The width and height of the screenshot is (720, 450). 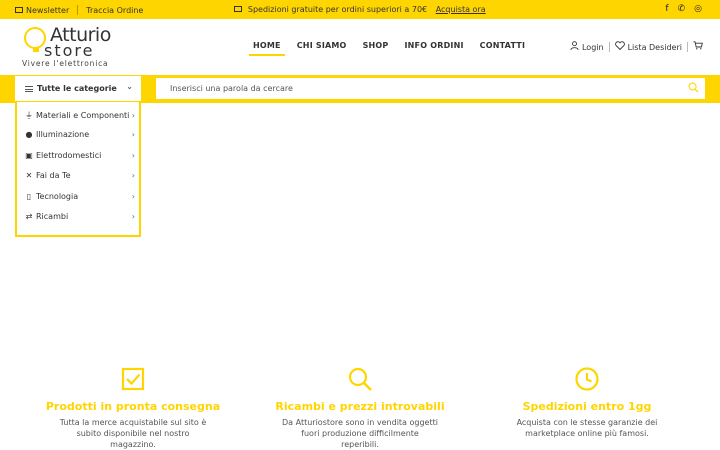 What do you see at coordinates (666, 9) in the screenshot?
I see `facebook-icon: f` at bounding box center [666, 9].